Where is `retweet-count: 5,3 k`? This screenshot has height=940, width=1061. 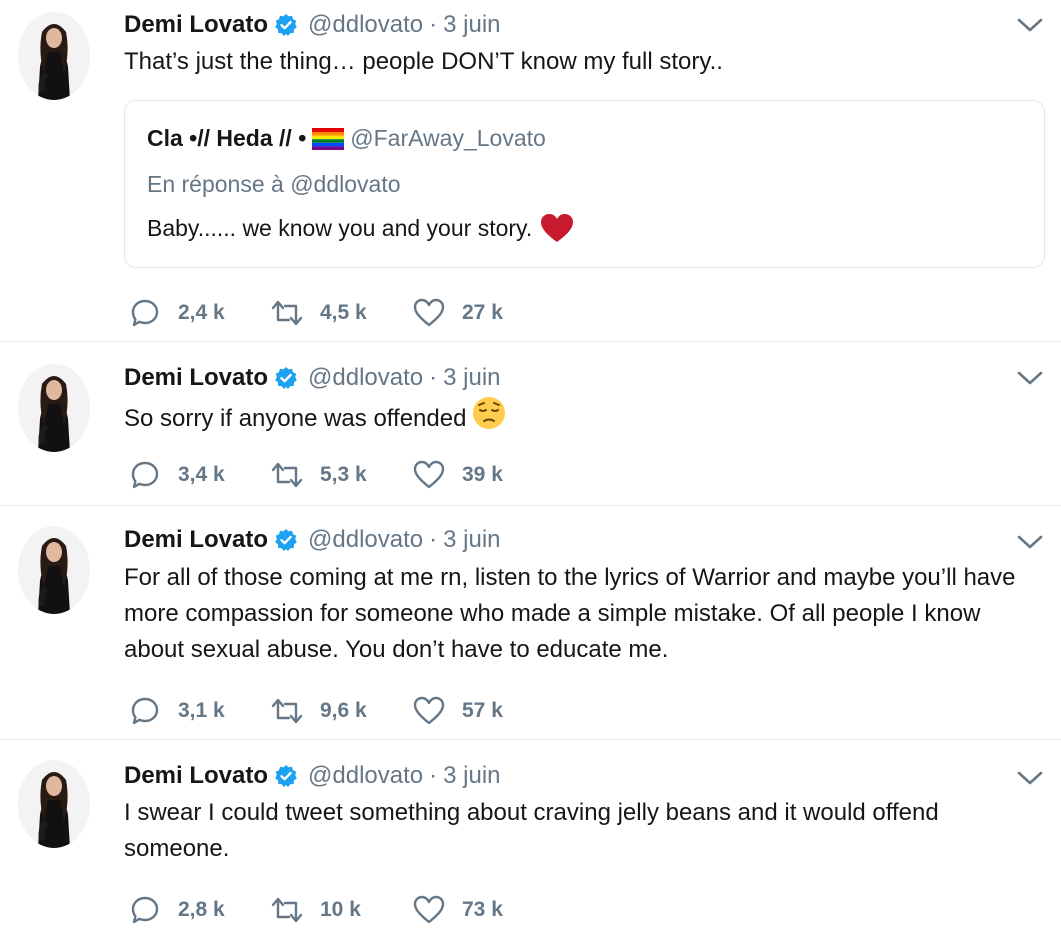 retweet-count: 5,3 k is located at coordinates (343, 474).